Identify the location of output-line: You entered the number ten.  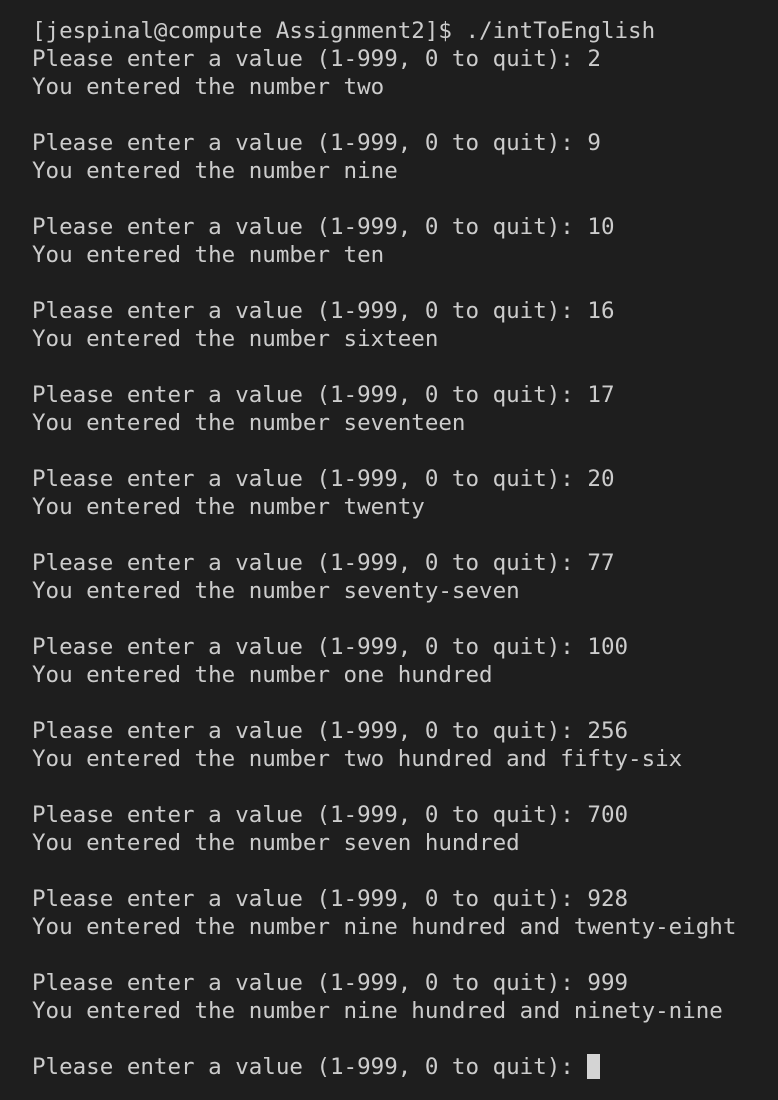
(208, 255).